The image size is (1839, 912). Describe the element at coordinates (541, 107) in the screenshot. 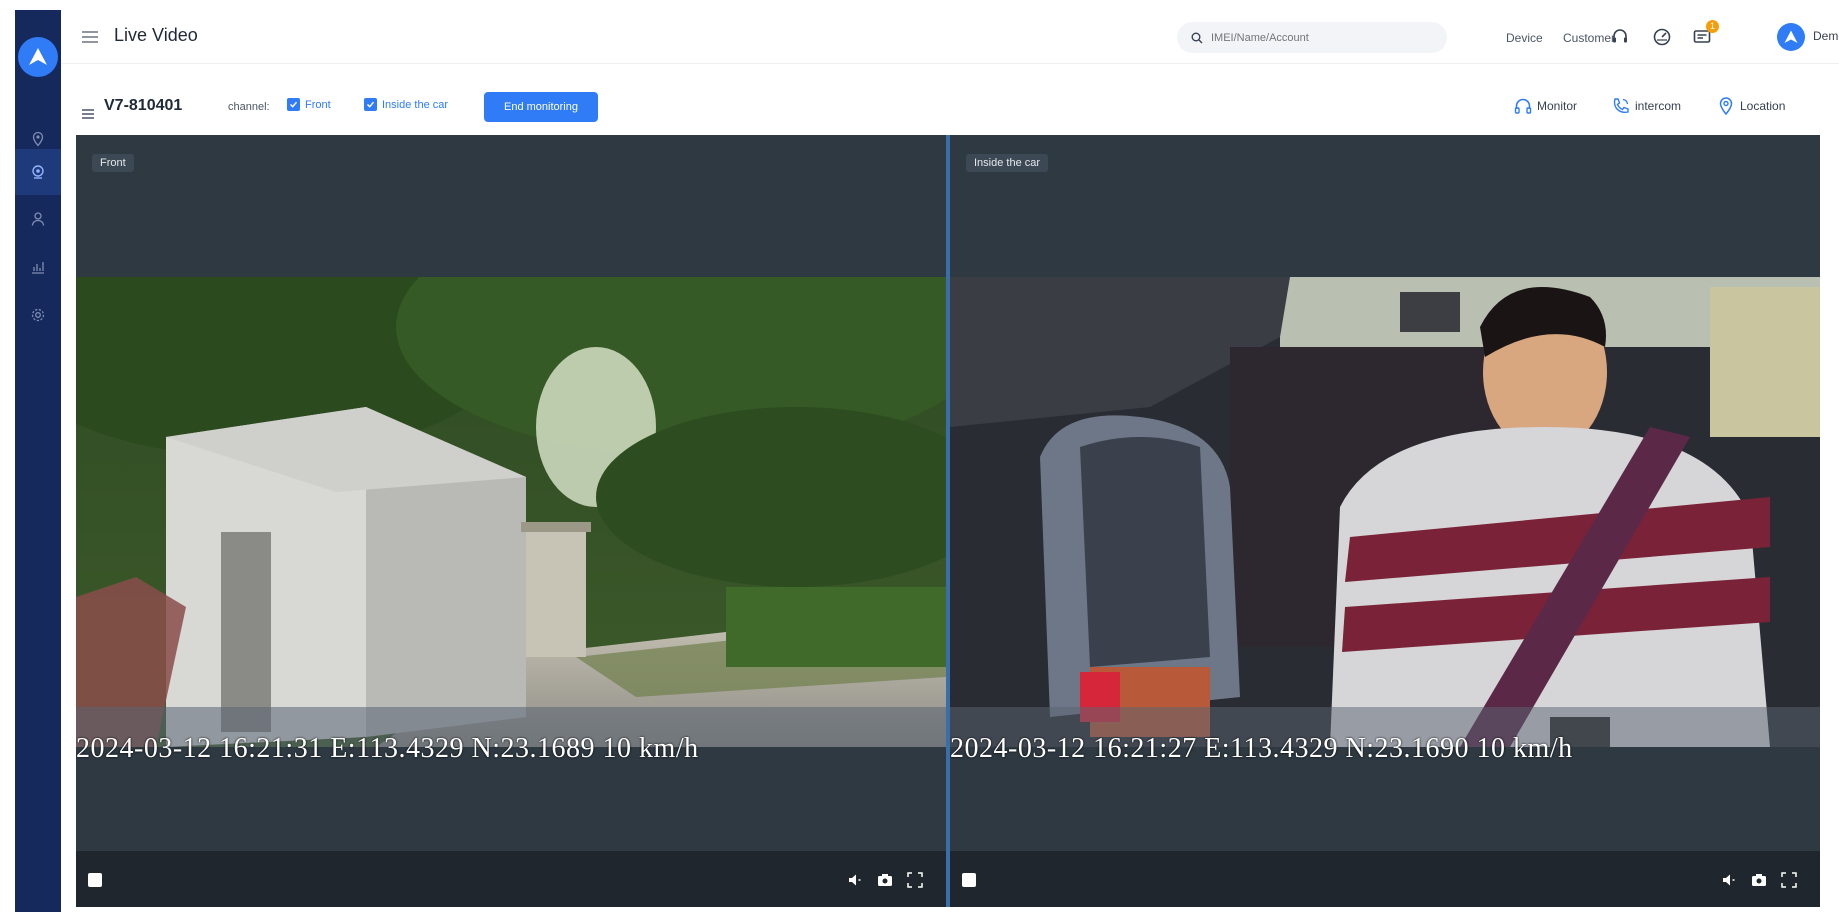

I see `end-monitoring-button: End monitoring` at that location.